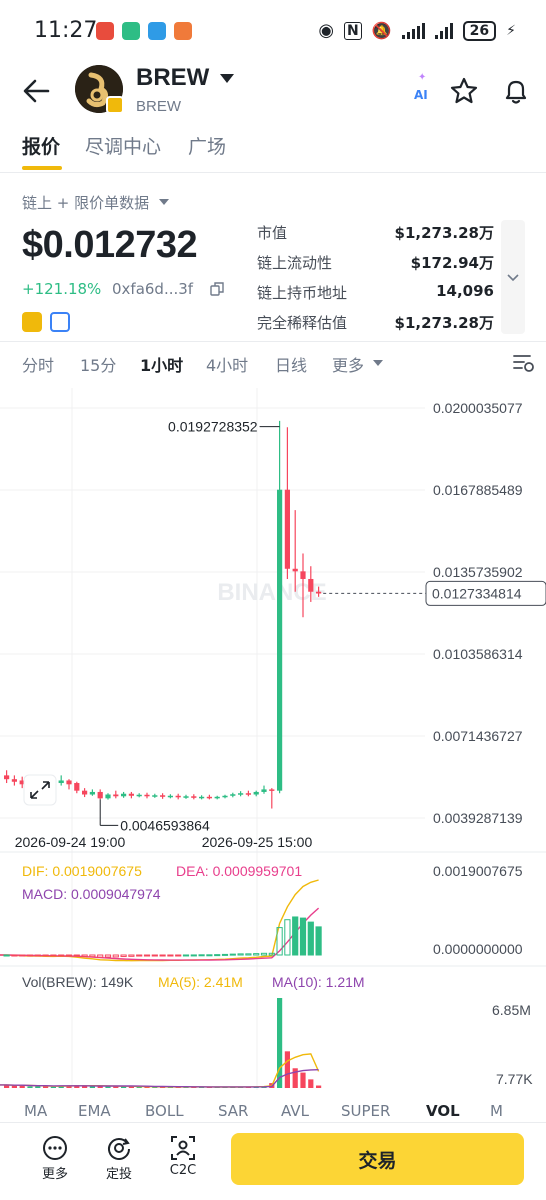 This screenshot has height=1200, width=546. Describe the element at coordinates (227, 78) in the screenshot. I see `title-dropdown-icon` at that location.